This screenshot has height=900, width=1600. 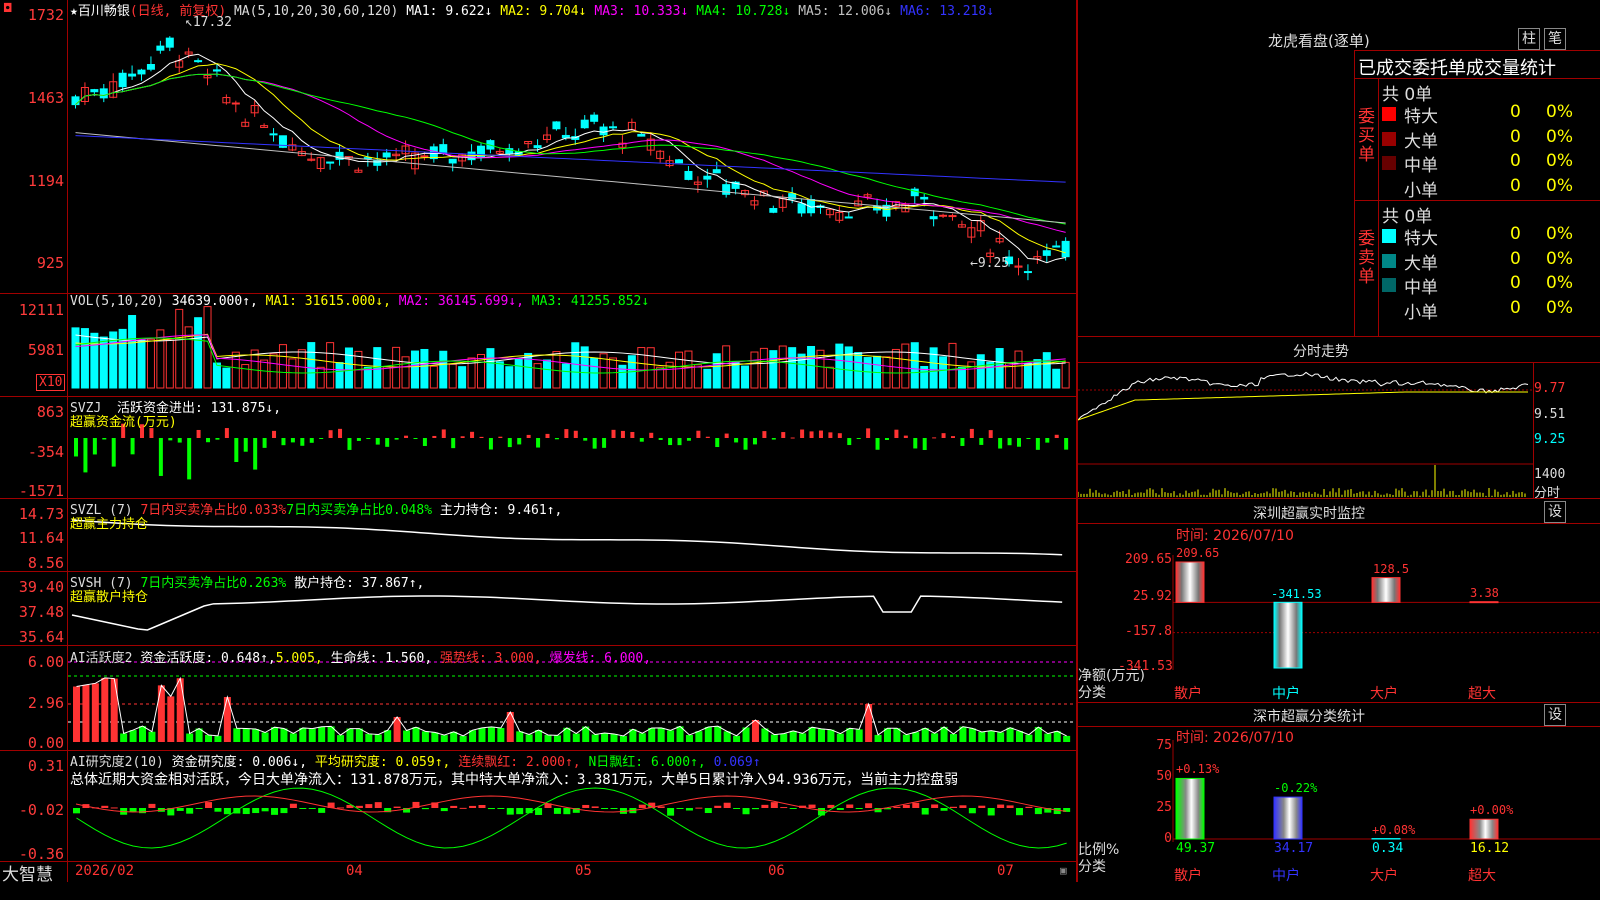 I want to click on monitor-value-label: 3.38, so click(x=1484, y=593).